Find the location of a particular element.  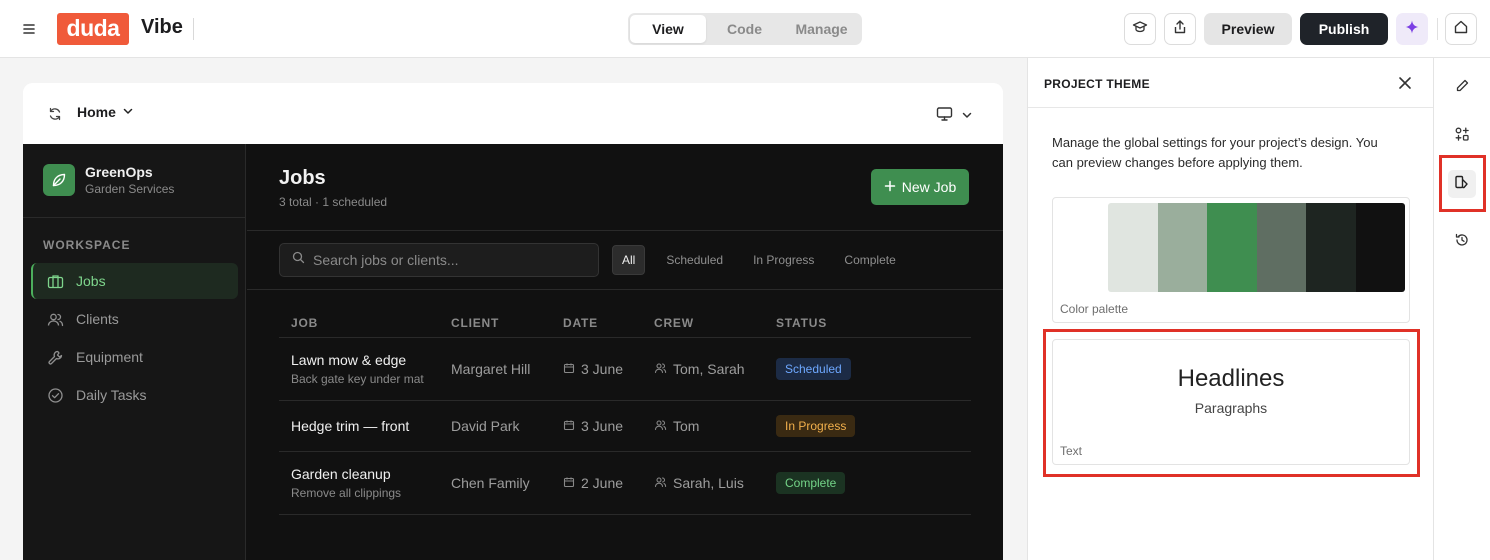

briefcase-icon is located at coordinates (55, 281).